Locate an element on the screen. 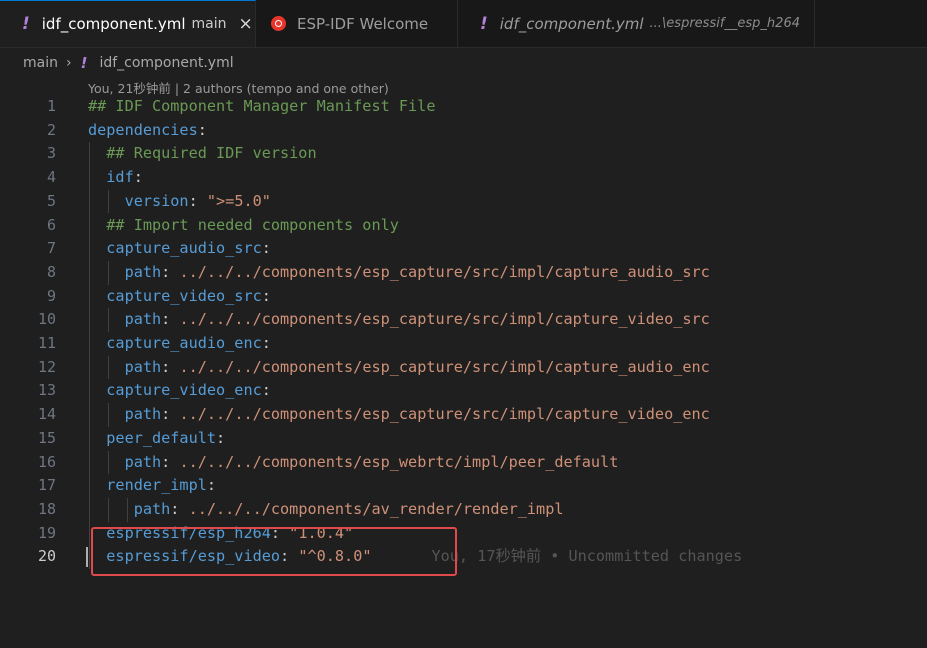 The height and width of the screenshot is (648, 927). code-text: capture_video_src: is located at coordinates (179, 297).